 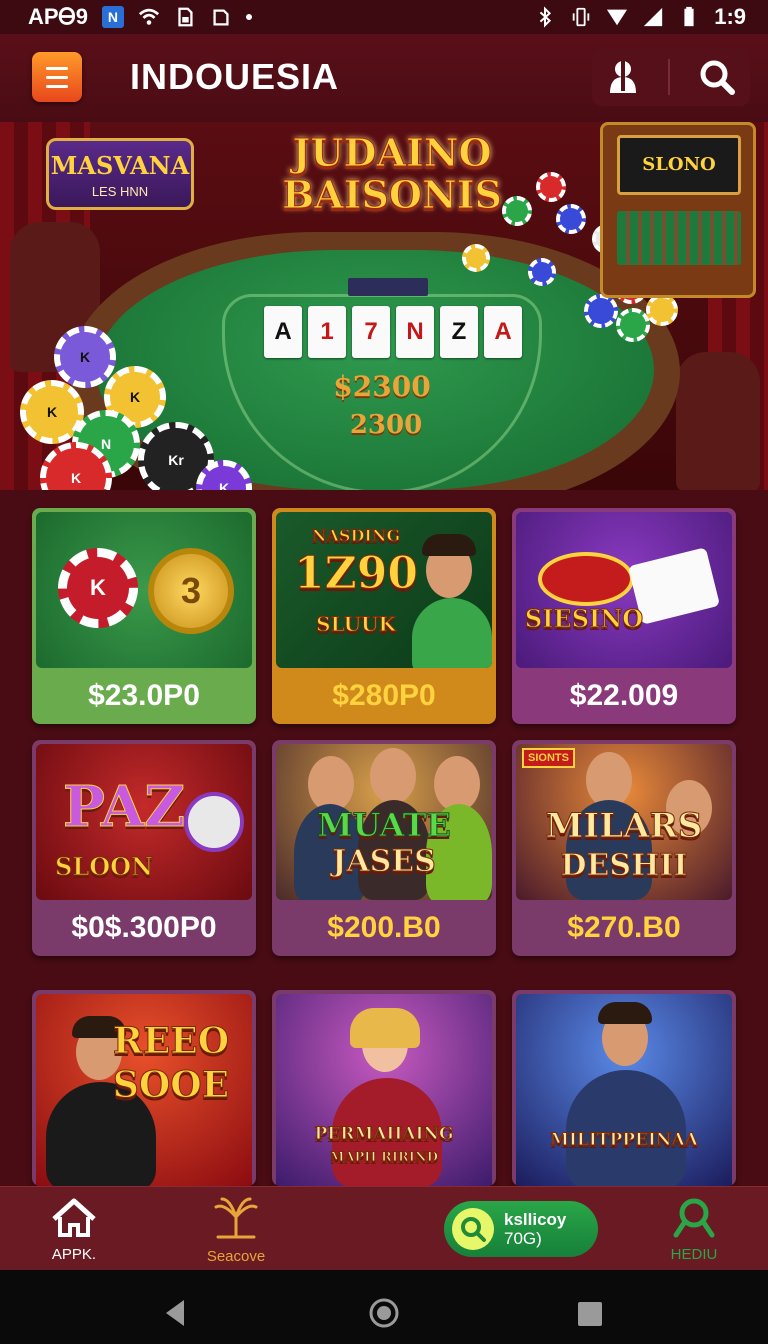 What do you see at coordinates (623, 77) in the screenshot?
I see `user-icon` at bounding box center [623, 77].